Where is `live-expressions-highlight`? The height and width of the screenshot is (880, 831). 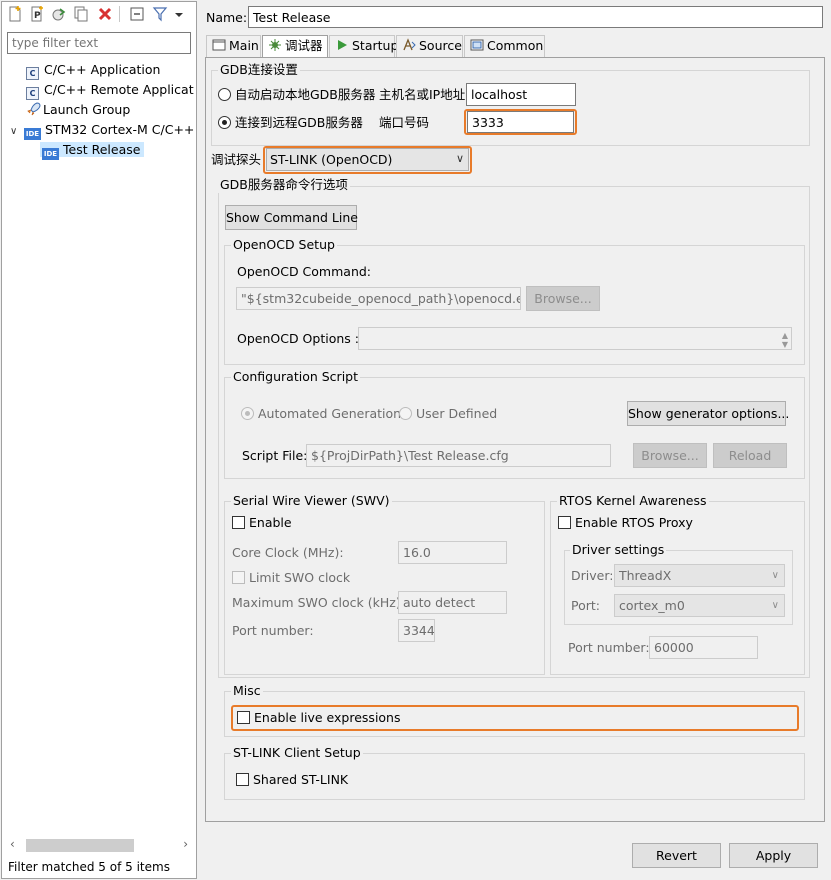 live-expressions-highlight is located at coordinates (515, 718).